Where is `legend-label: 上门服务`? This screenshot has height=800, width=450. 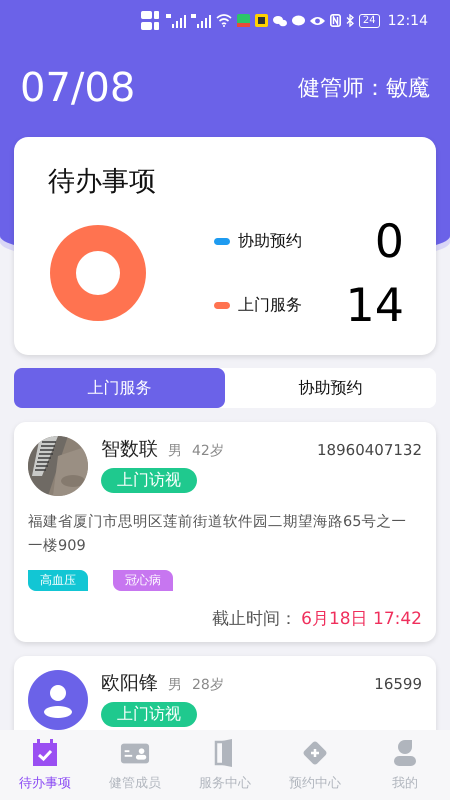 legend-label: 上门服务 is located at coordinates (270, 305).